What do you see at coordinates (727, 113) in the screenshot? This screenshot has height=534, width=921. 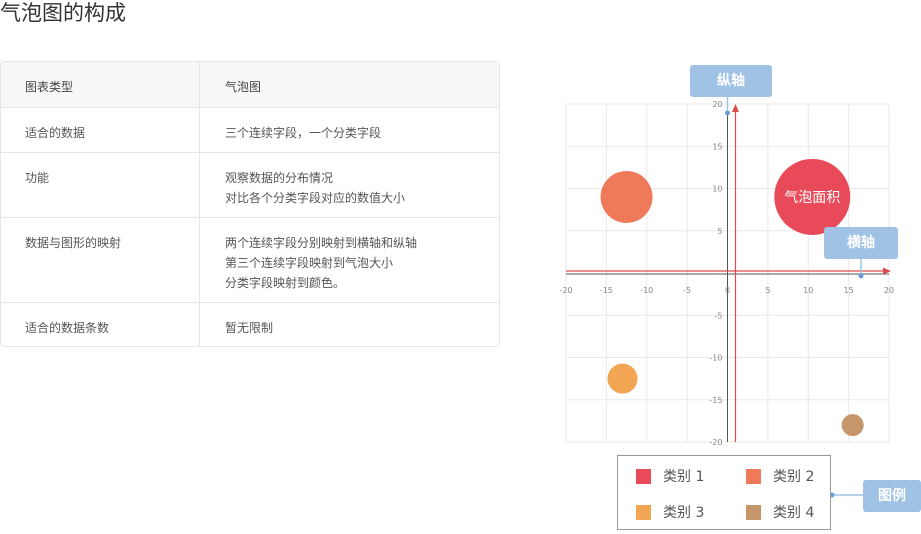 I see `y-axis-connector-dot` at bounding box center [727, 113].